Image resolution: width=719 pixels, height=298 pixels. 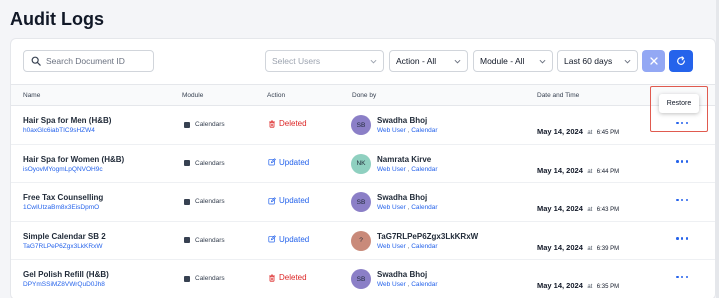 I want to click on document-id-link: h0axGlc6iabTIC9sHZW4, so click(x=59, y=130).